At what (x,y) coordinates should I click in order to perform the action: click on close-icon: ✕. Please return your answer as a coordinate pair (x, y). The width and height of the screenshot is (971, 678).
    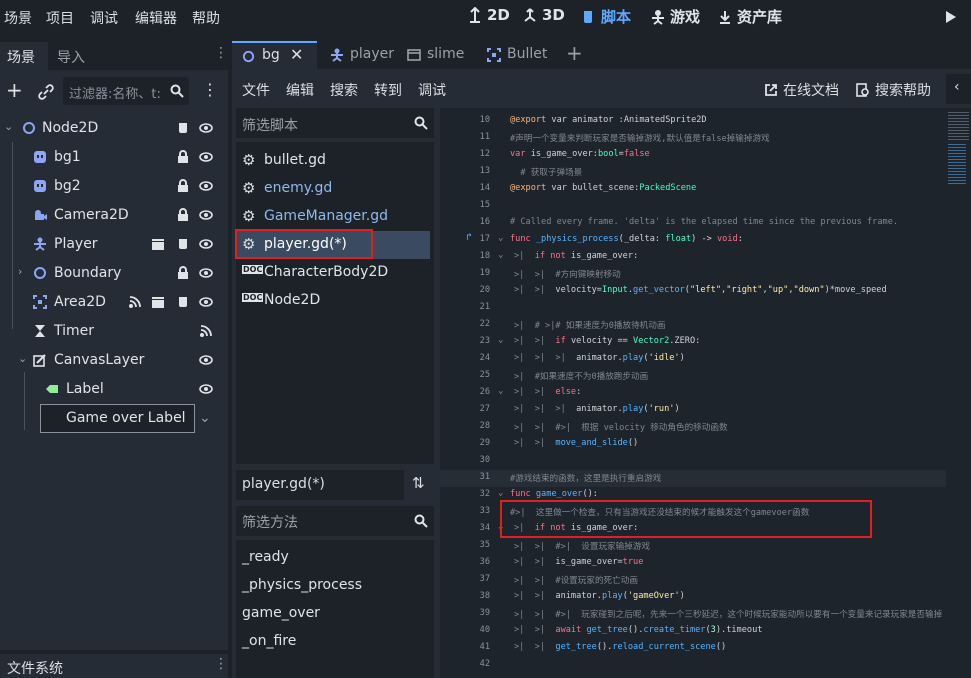
    Looking at the image, I should click on (296, 54).